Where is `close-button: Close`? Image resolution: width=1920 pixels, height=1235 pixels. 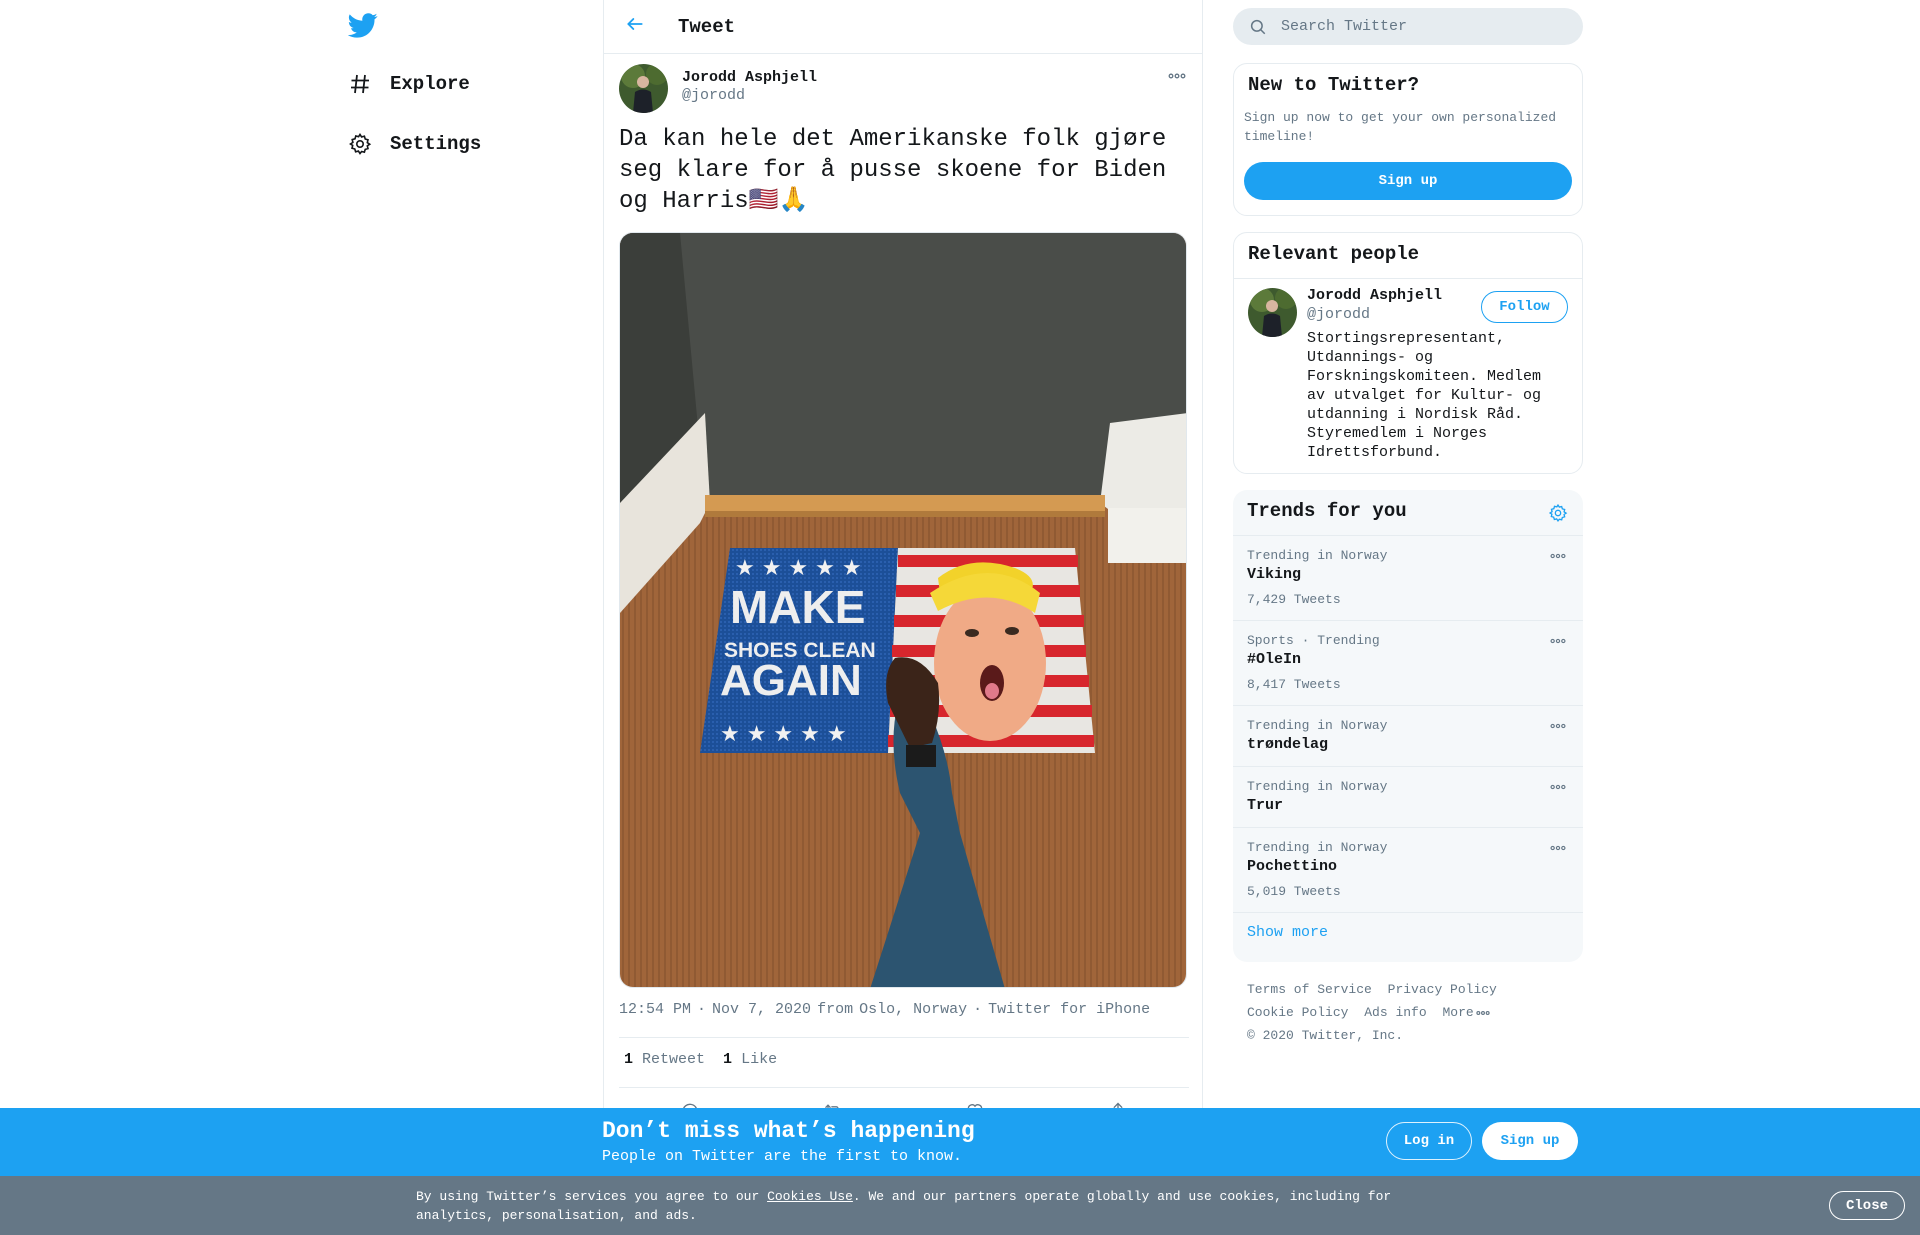 close-button: Close is located at coordinates (1867, 1205).